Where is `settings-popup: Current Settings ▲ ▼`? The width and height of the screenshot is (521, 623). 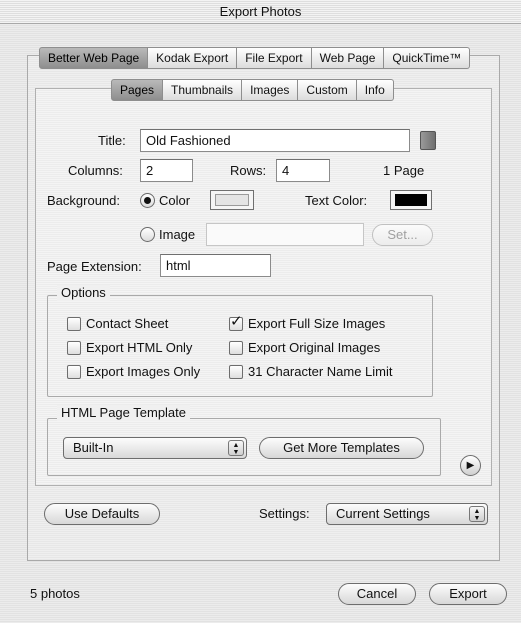 settings-popup: Current Settings ▲ ▼ is located at coordinates (407, 514).